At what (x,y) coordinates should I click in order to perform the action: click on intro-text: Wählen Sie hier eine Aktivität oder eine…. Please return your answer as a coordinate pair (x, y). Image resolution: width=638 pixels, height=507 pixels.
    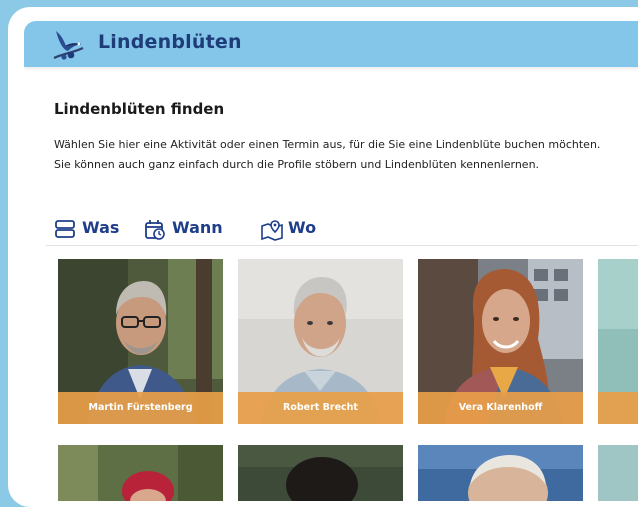
    Looking at the image, I should click on (346, 155).